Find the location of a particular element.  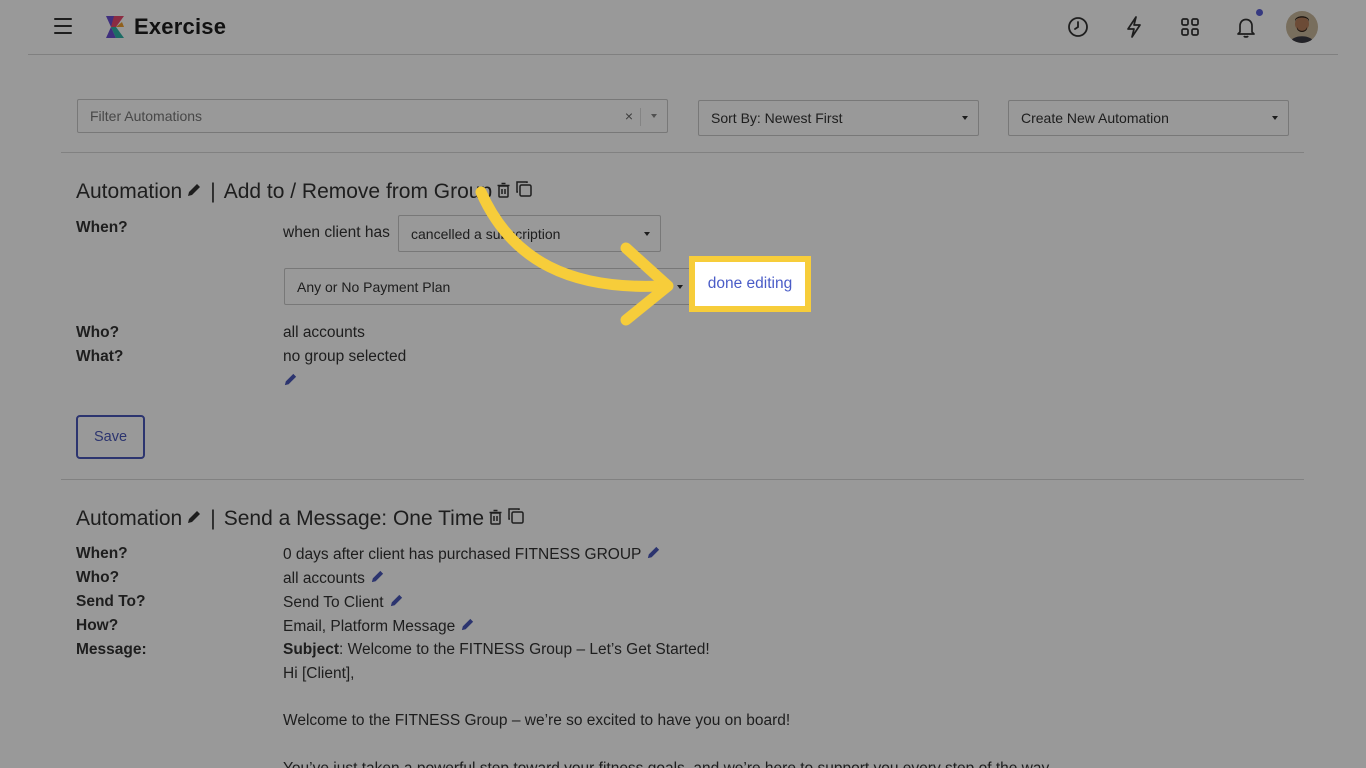

save-button: Save is located at coordinates (110, 437).